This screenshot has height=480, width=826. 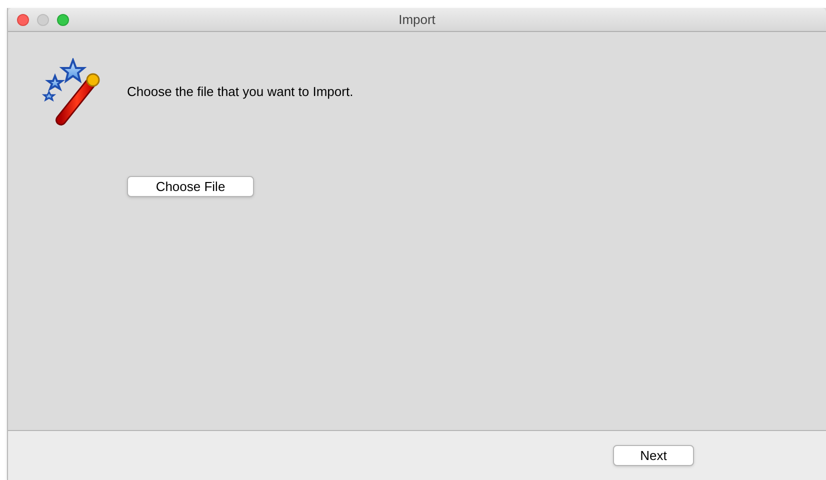 I want to click on zoom-button, so click(x=63, y=20).